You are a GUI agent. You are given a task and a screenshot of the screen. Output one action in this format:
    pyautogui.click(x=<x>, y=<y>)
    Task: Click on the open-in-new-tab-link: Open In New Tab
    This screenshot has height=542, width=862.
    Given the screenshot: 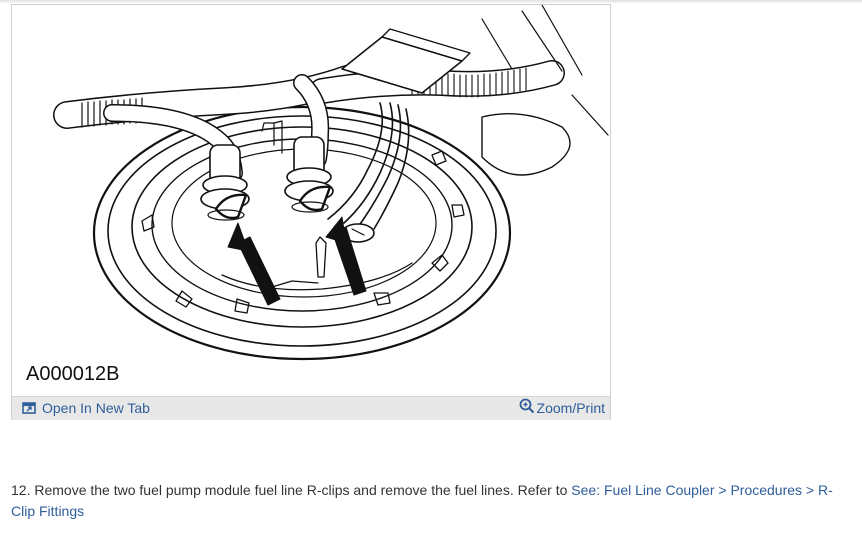 What is the action you would take?
    pyautogui.click(x=86, y=408)
    